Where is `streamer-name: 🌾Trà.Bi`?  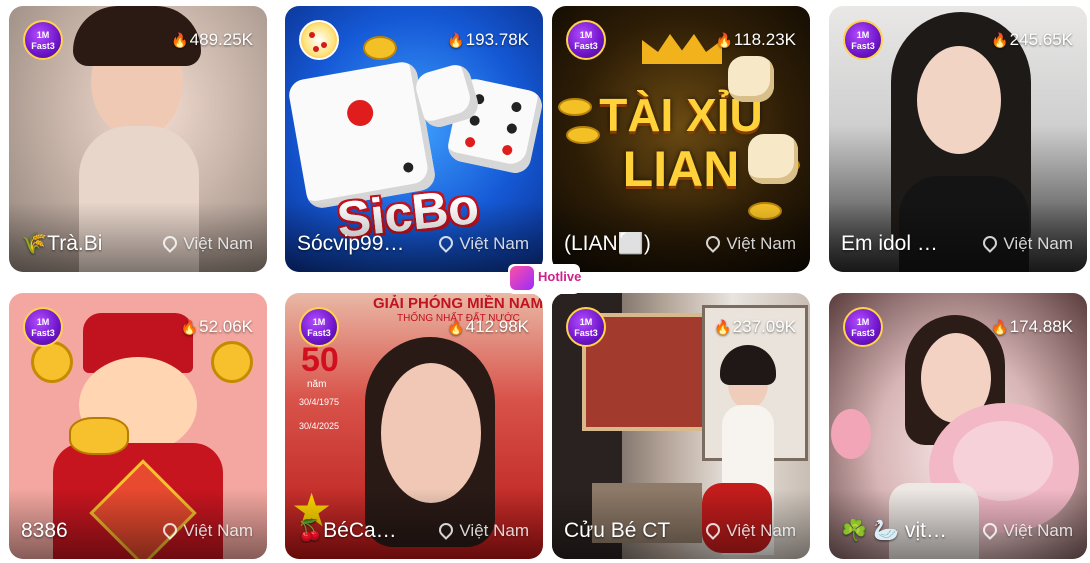 streamer-name: 🌾Trà.Bi is located at coordinates (62, 243).